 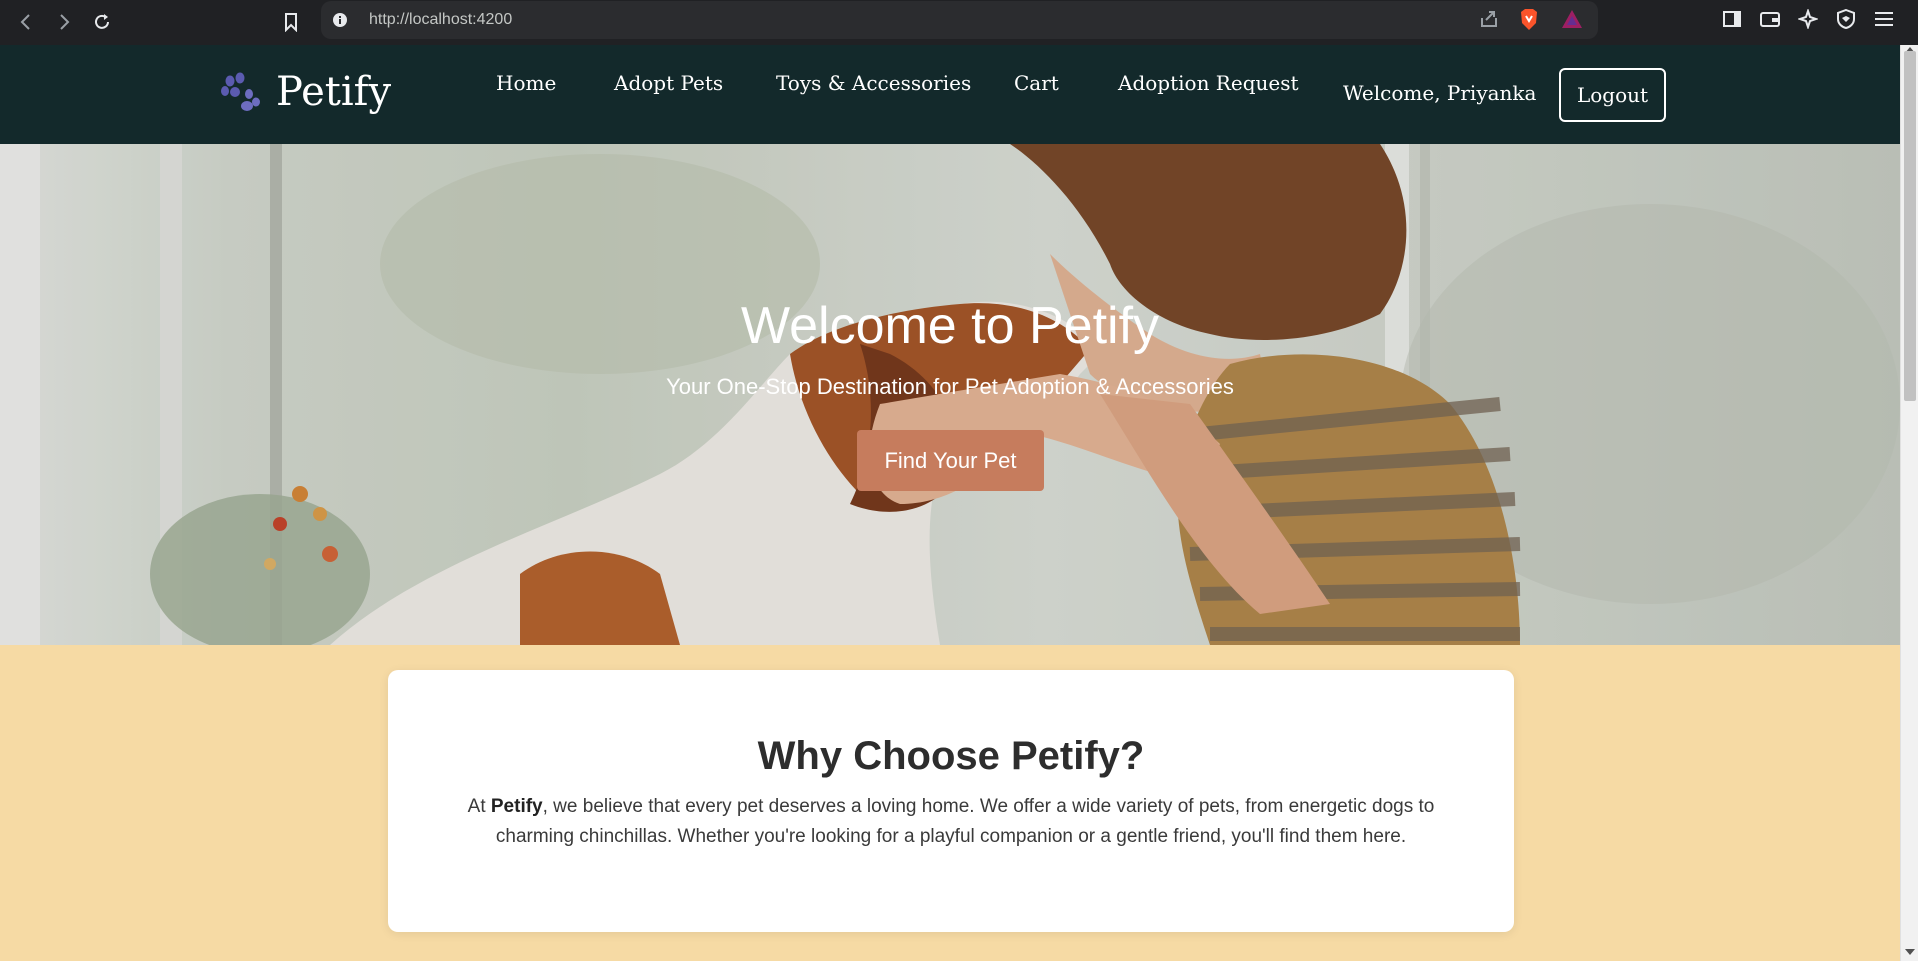 I want to click on url-text: http://localhost:4200, so click(x=440, y=20).